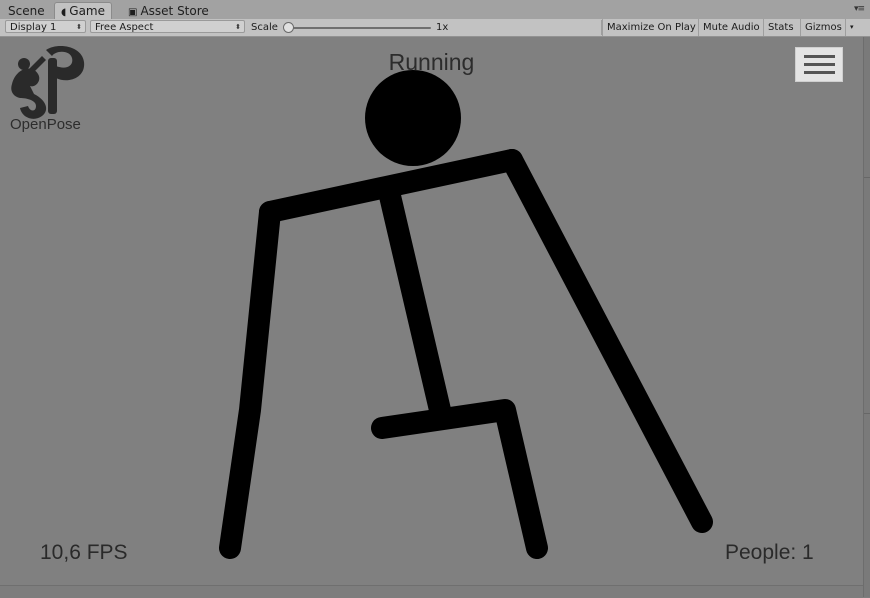  I want to click on hamburger-menu-button, so click(819, 64).